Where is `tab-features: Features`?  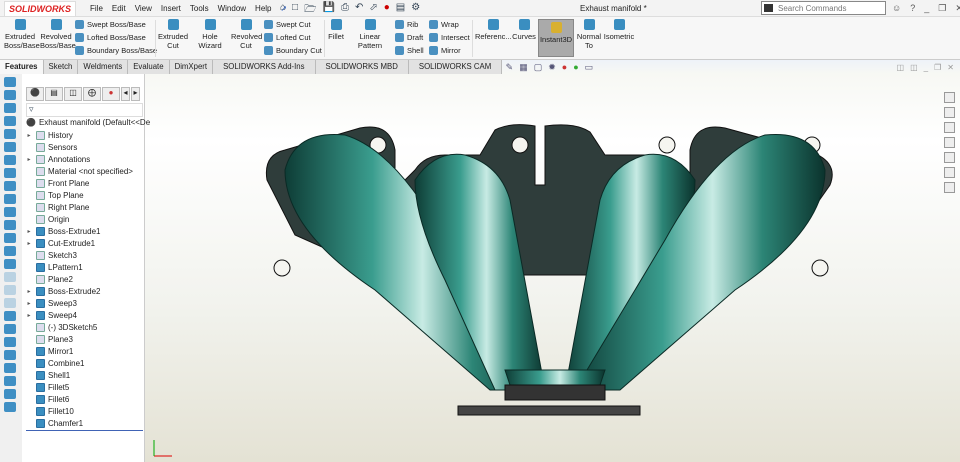
tab-features: Features is located at coordinates (22, 67).